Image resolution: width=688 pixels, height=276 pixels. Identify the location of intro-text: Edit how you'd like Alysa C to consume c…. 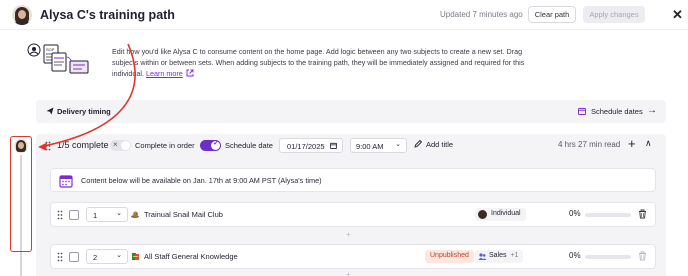
(322, 62).